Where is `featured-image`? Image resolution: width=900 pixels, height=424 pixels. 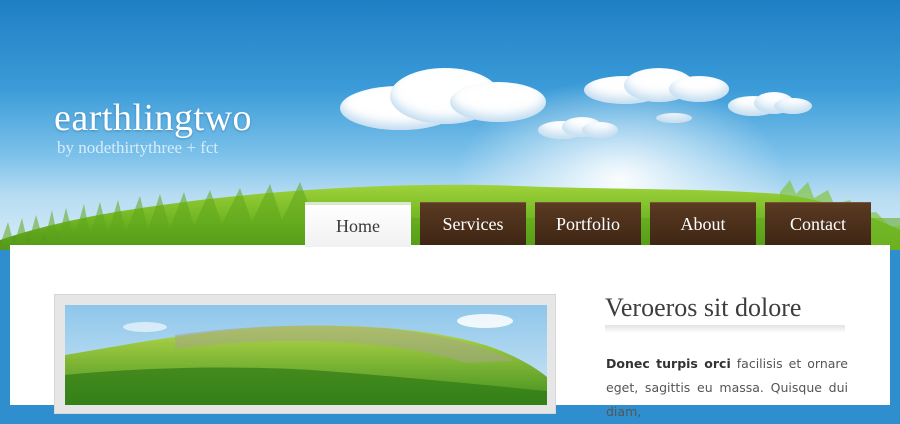
featured-image is located at coordinates (306, 355).